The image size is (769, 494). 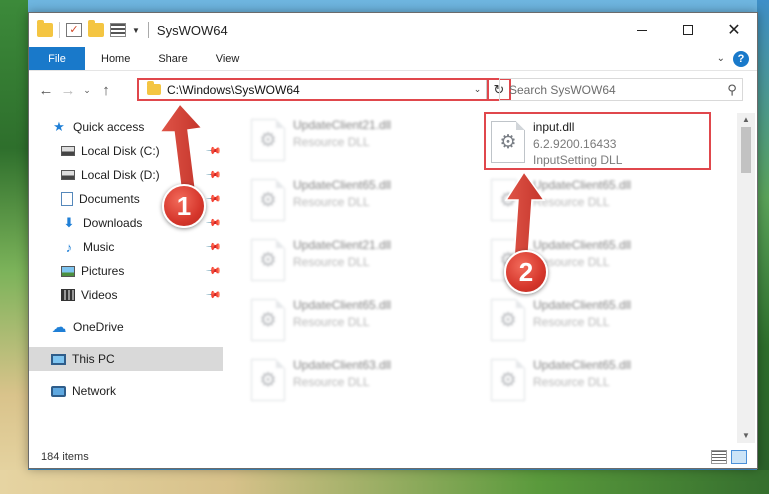 I want to click on list-item: ⚙ UpdateClient63.dll Resource DLL, so click(x=359, y=382).